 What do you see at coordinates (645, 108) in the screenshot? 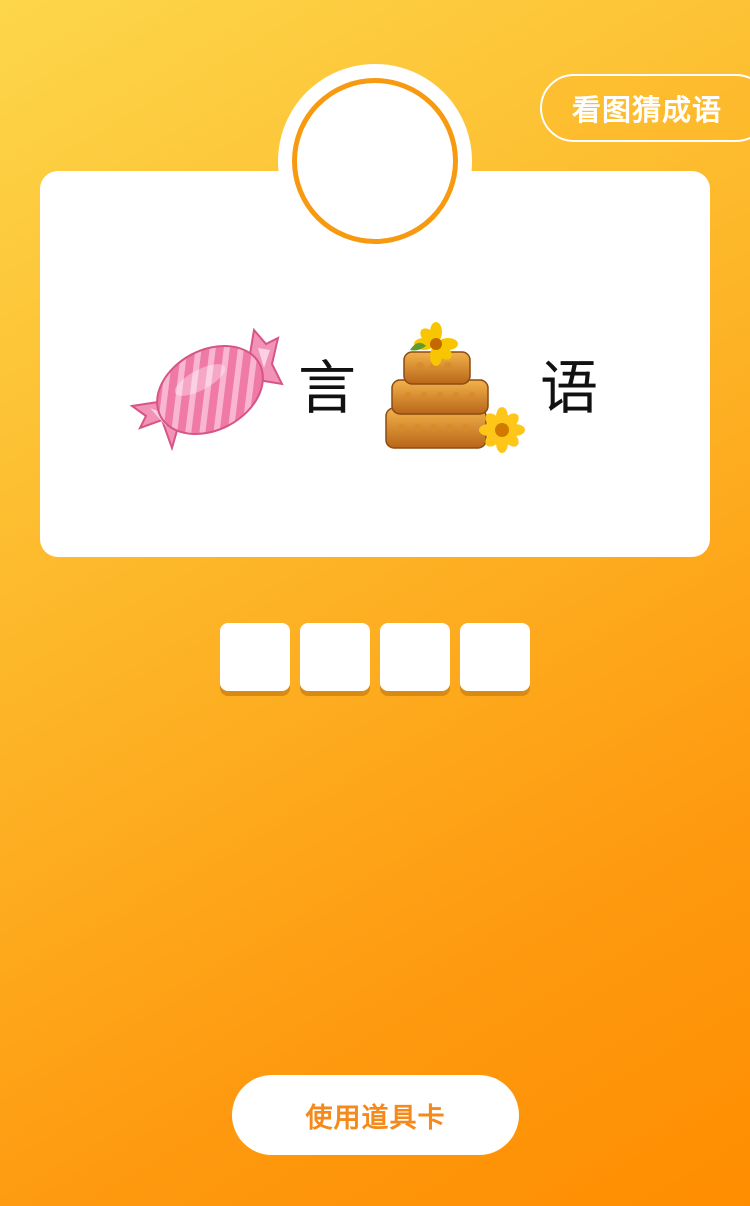
I see `game-mode-badge: 看图猜成语` at bounding box center [645, 108].